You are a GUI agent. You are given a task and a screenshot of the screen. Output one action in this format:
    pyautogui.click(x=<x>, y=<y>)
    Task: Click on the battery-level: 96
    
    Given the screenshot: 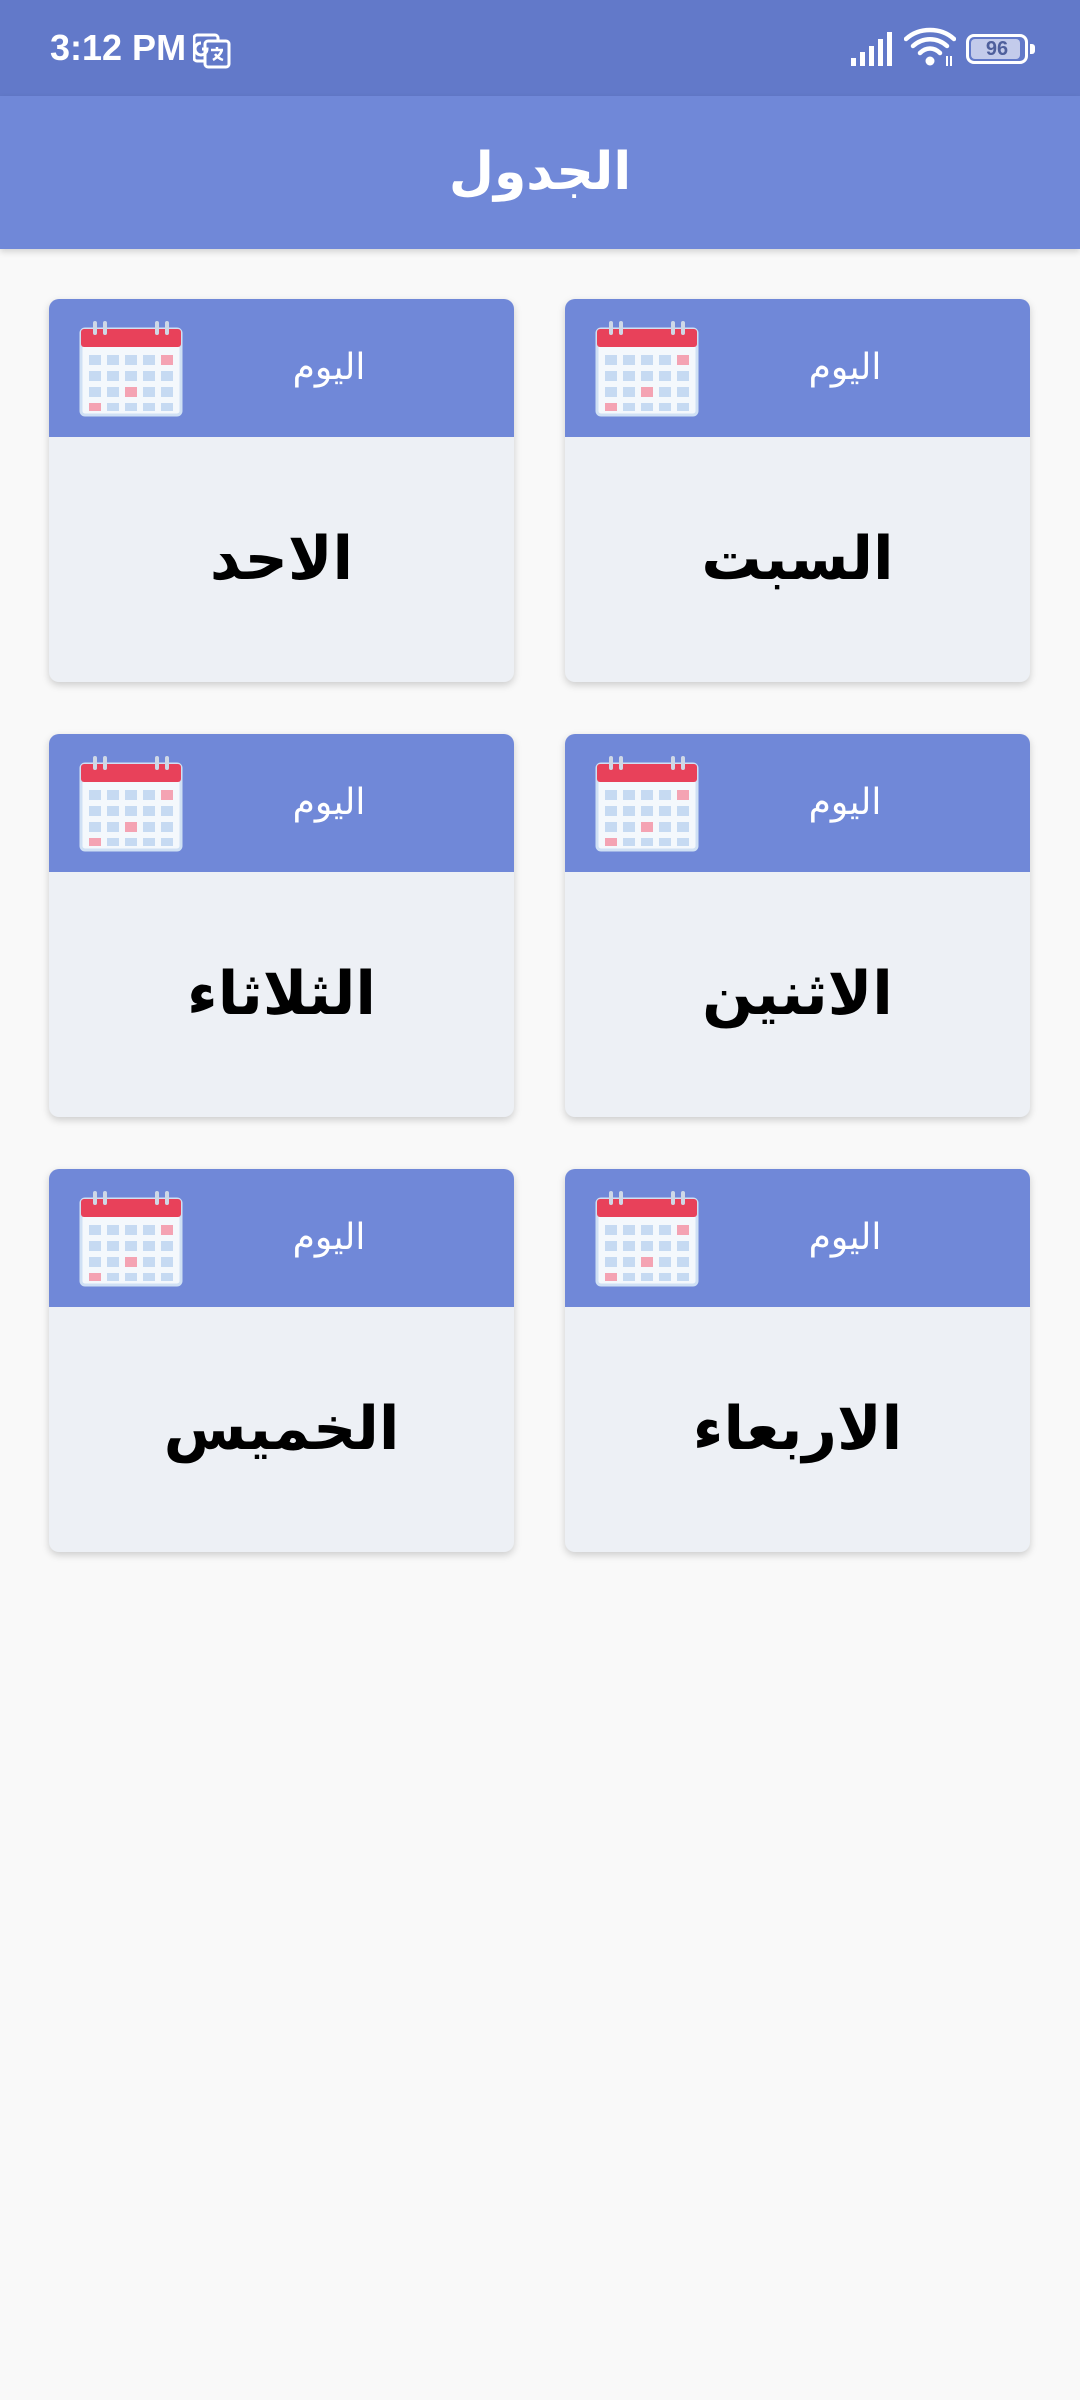 What is the action you would take?
    pyautogui.click(x=997, y=49)
    